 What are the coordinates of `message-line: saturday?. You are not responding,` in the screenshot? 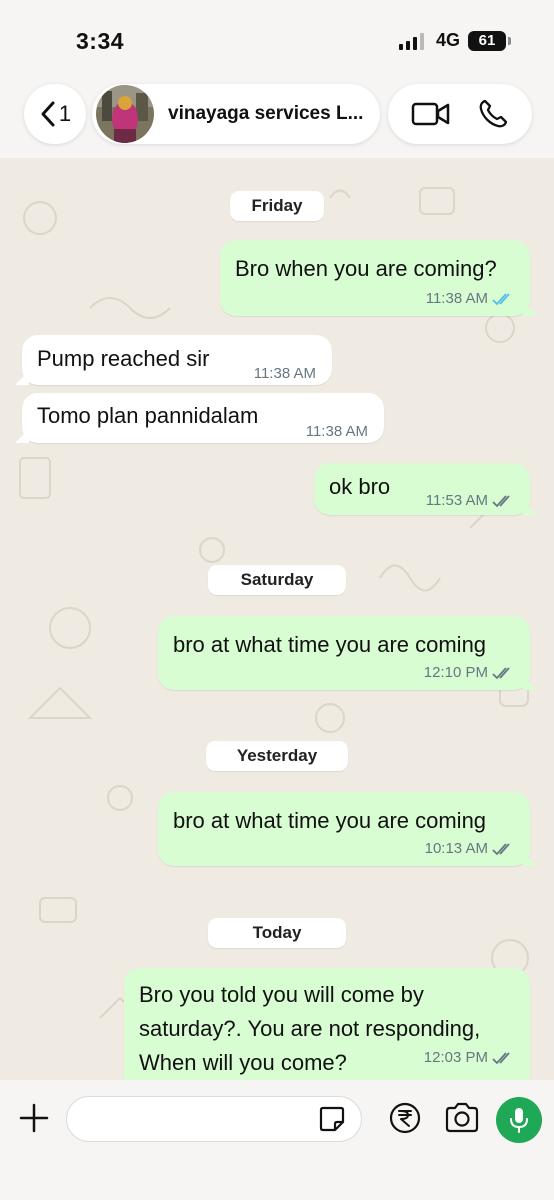 It's located at (310, 1028).